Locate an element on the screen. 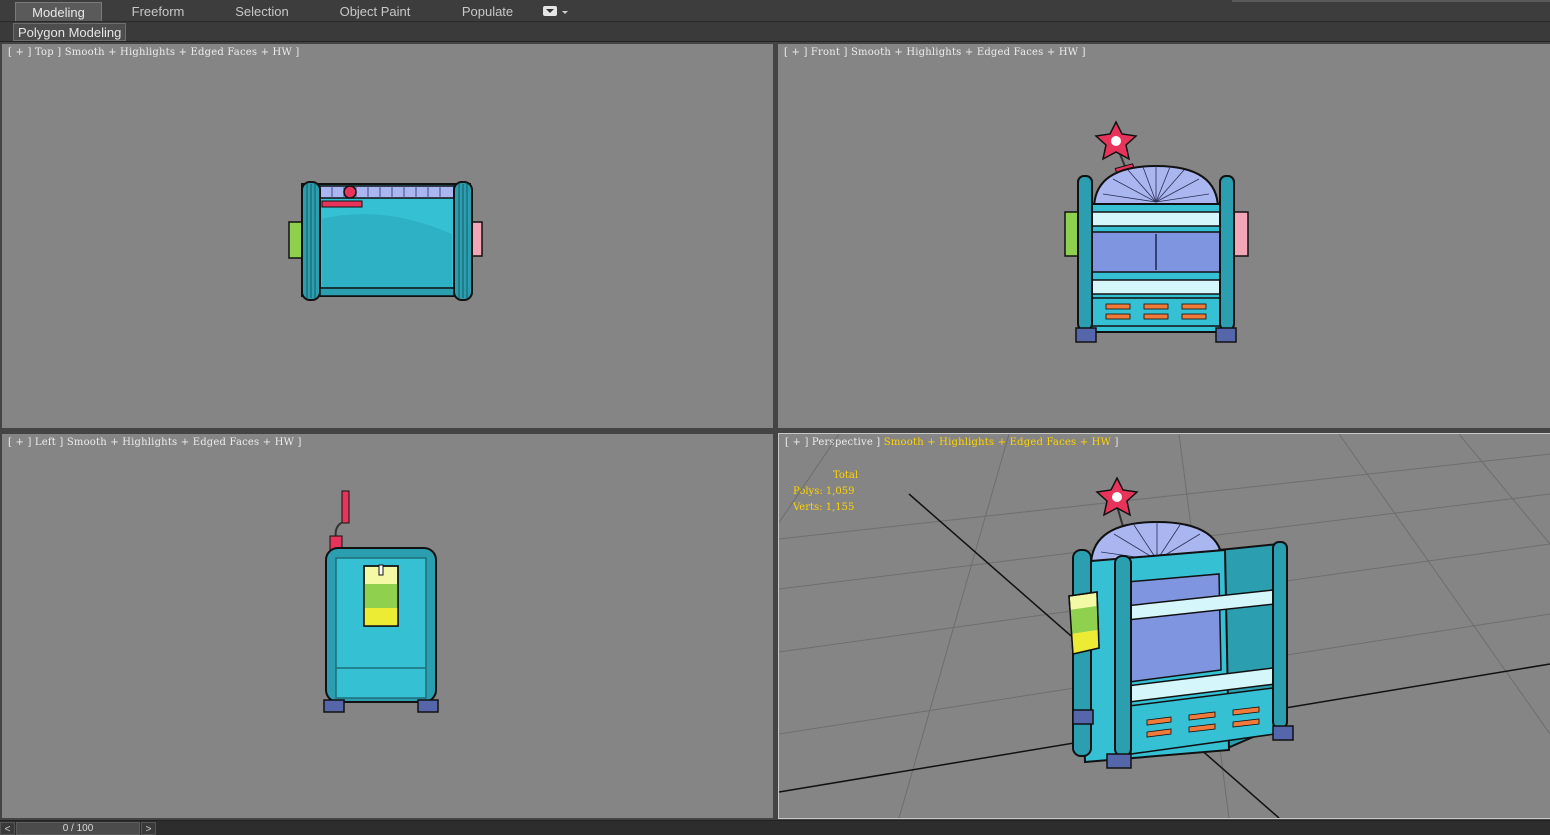 Image resolution: width=1550 pixels, height=835 pixels. tab-selection: Selection is located at coordinates (262, 11).